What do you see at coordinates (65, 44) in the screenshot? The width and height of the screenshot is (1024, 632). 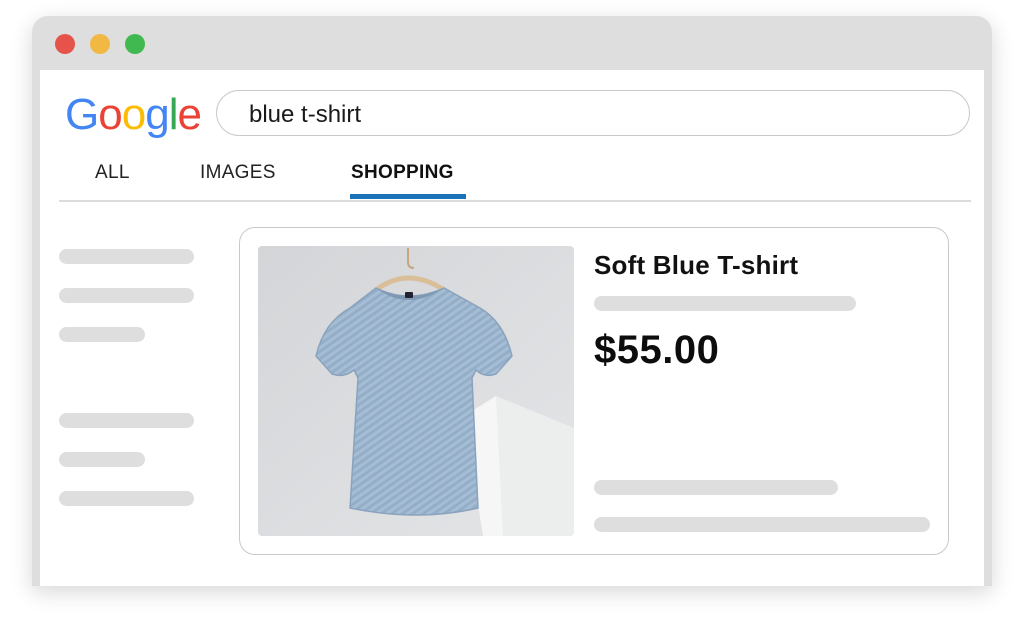 I see `close-window-button` at bounding box center [65, 44].